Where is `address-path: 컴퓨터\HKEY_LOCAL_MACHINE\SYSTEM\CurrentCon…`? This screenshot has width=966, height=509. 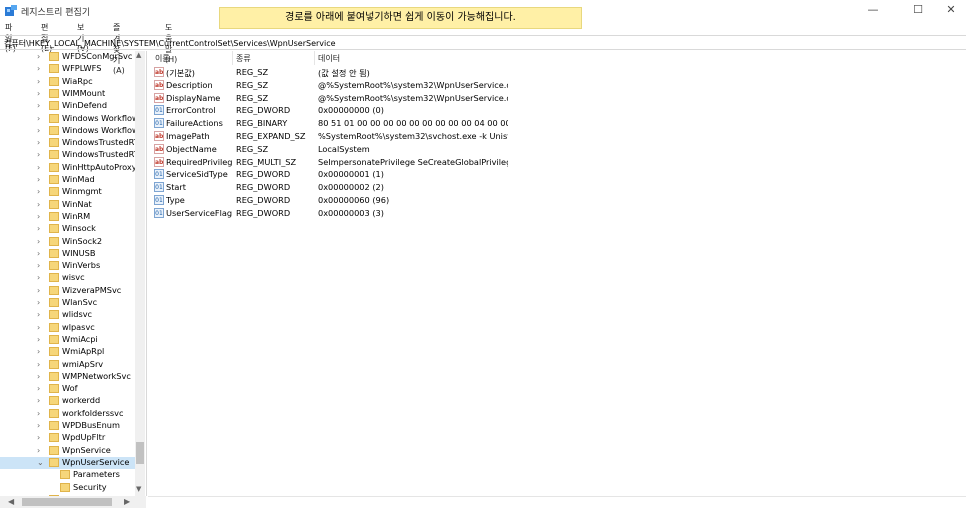
address-path: 컴퓨터\HKEY_LOCAL_MACHINE\SYSTEM\CurrentCon… is located at coordinates (170, 43).